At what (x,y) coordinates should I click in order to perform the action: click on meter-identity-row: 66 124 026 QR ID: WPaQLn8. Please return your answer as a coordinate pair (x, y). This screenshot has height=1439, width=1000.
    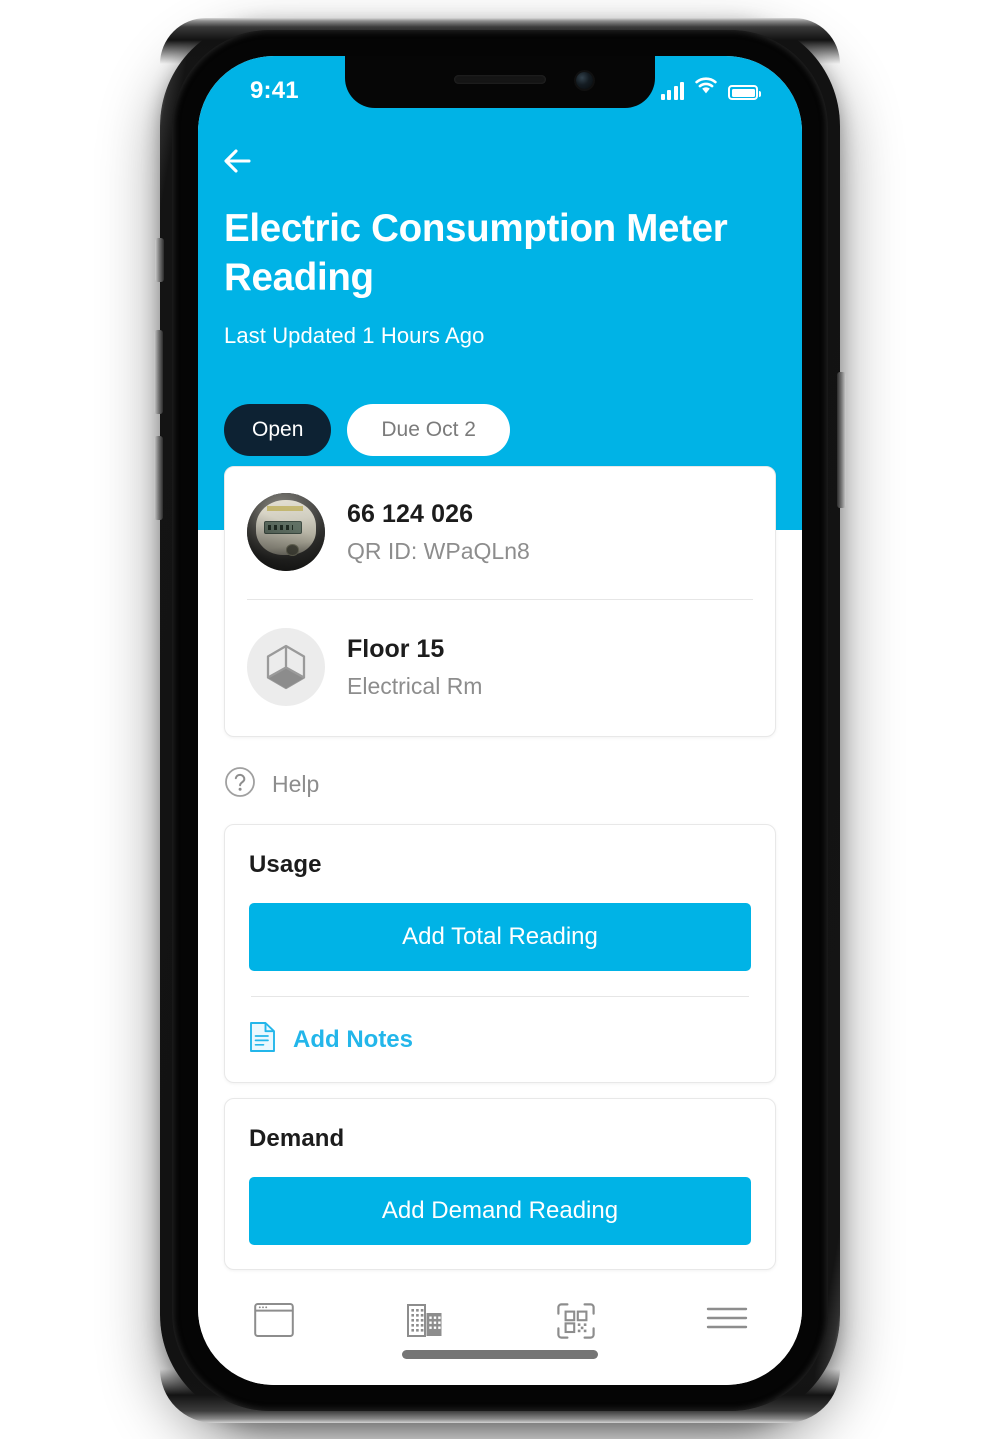
    Looking at the image, I should click on (500, 533).